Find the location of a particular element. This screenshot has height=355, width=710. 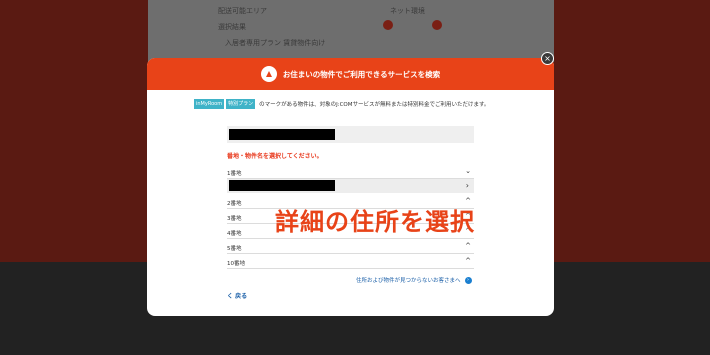

tag-special-plan: 特別プラン is located at coordinates (241, 104).